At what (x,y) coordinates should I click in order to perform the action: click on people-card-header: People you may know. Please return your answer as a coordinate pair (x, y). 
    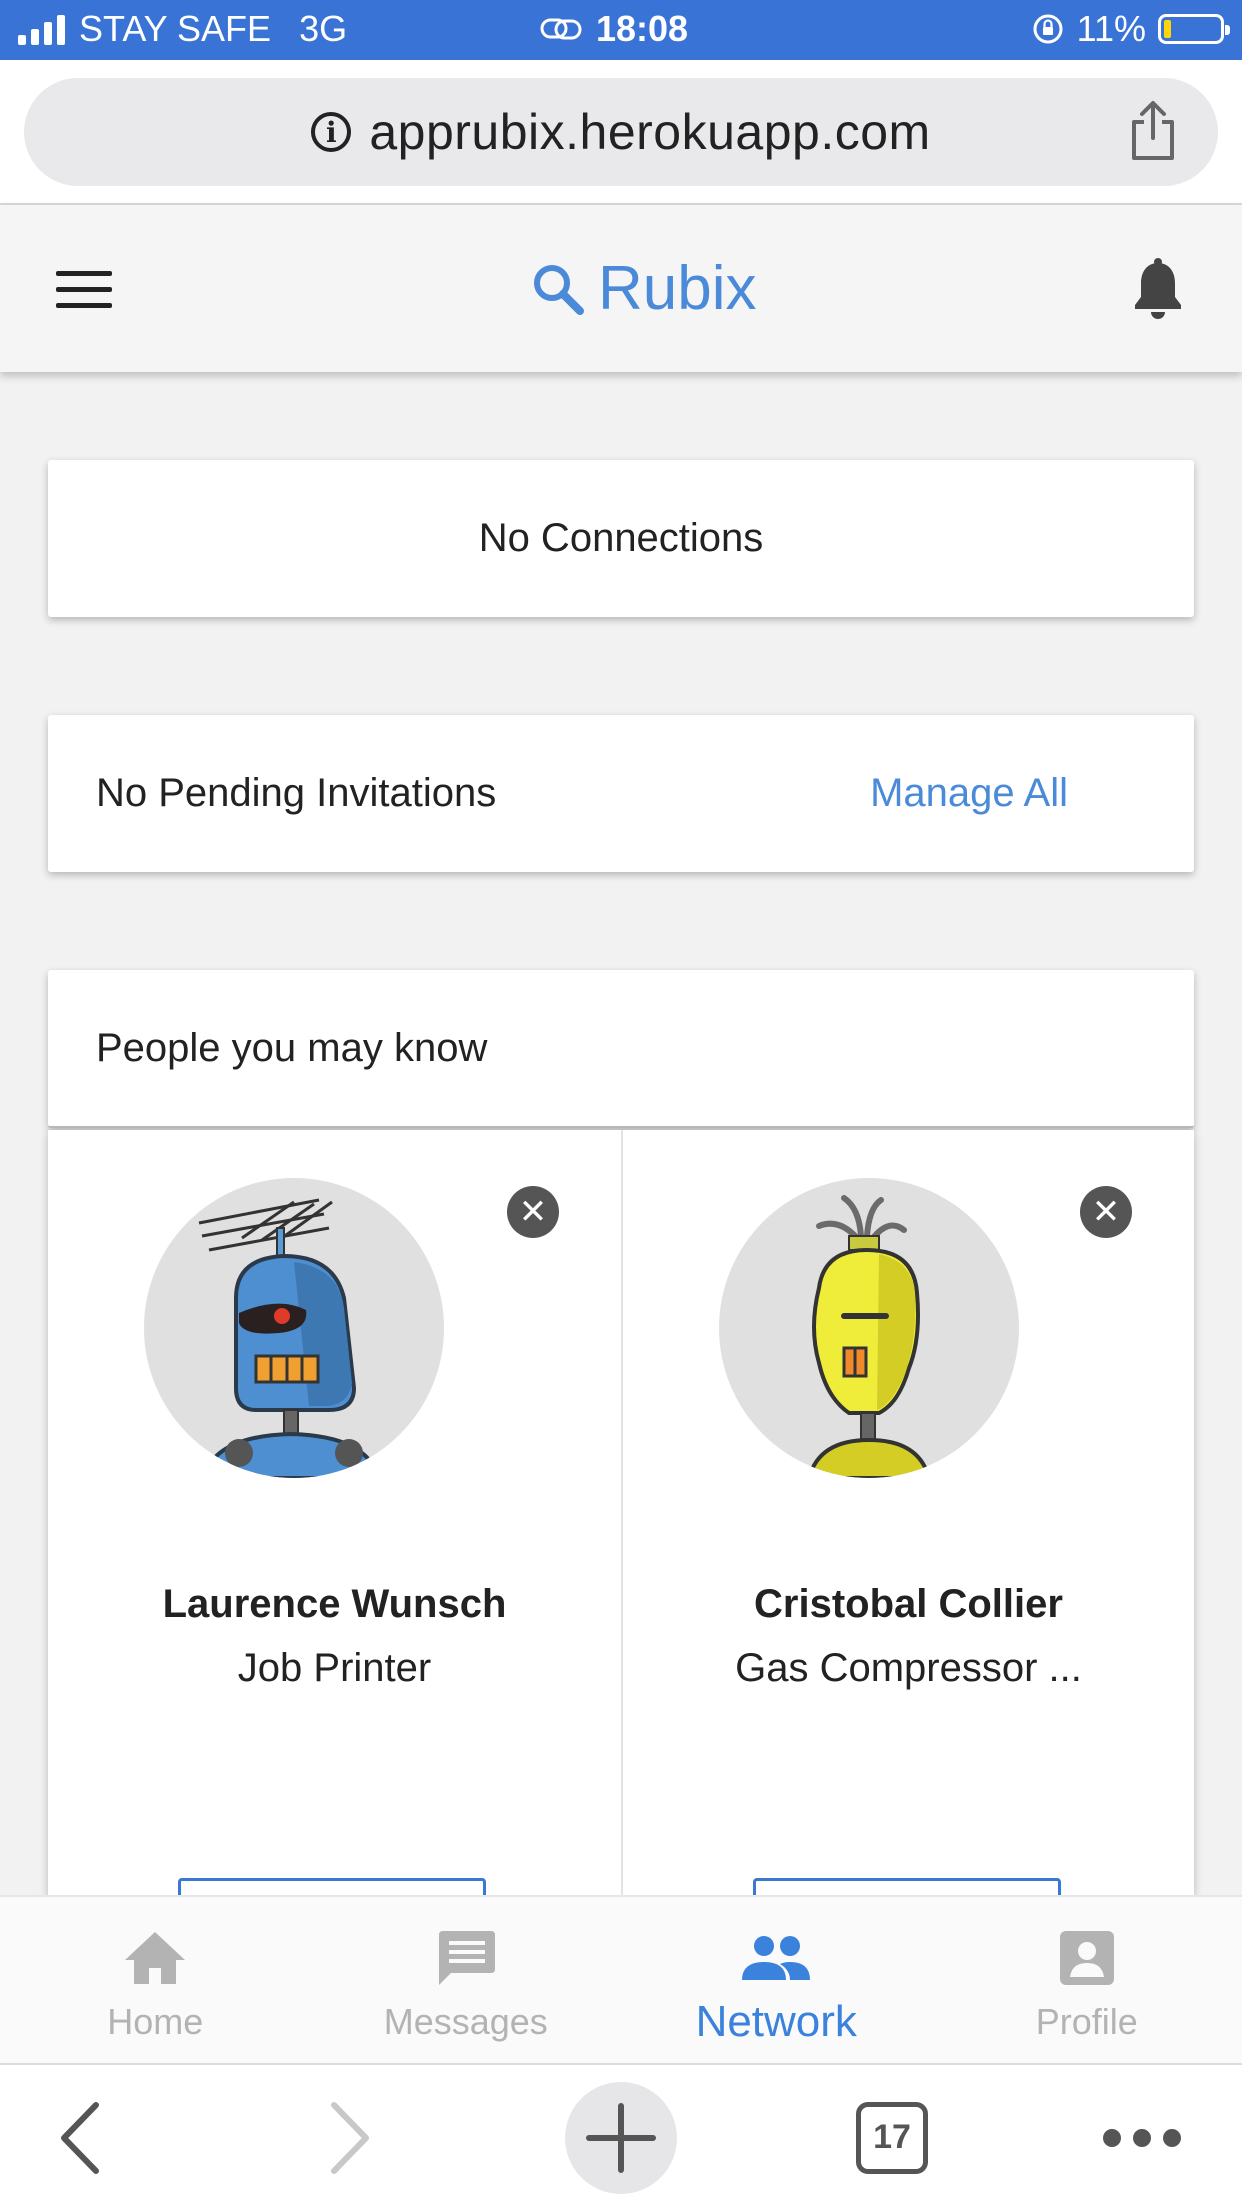
    Looking at the image, I should click on (621, 1049).